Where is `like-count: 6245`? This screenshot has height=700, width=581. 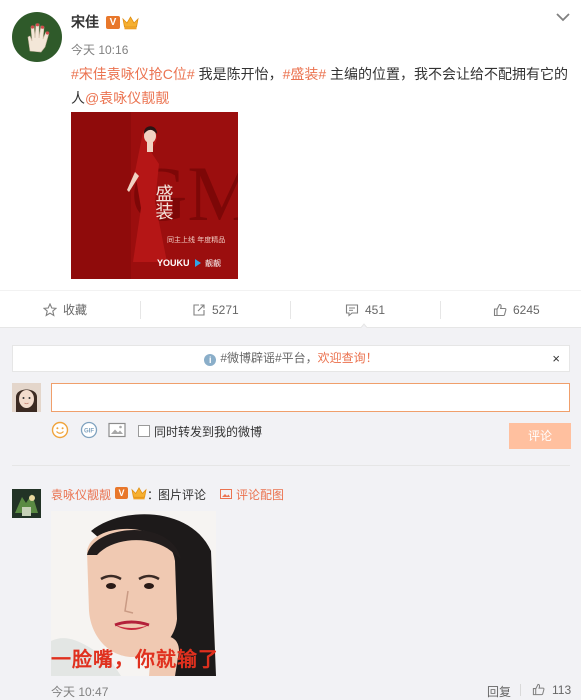
like-count: 6245 is located at coordinates (526, 310).